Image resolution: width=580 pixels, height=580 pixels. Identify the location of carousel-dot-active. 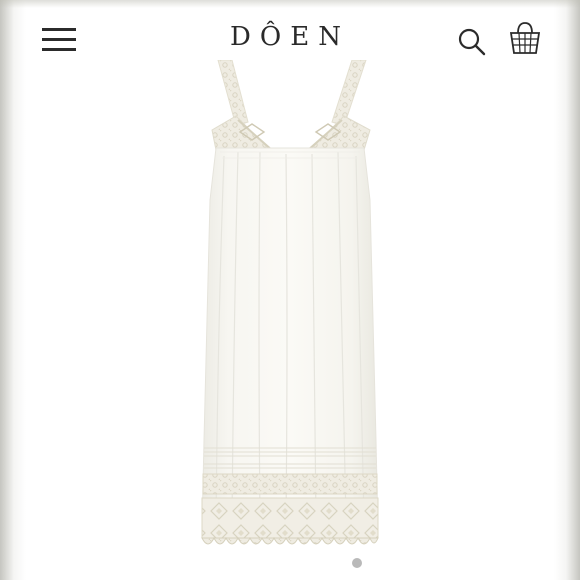
(357, 563).